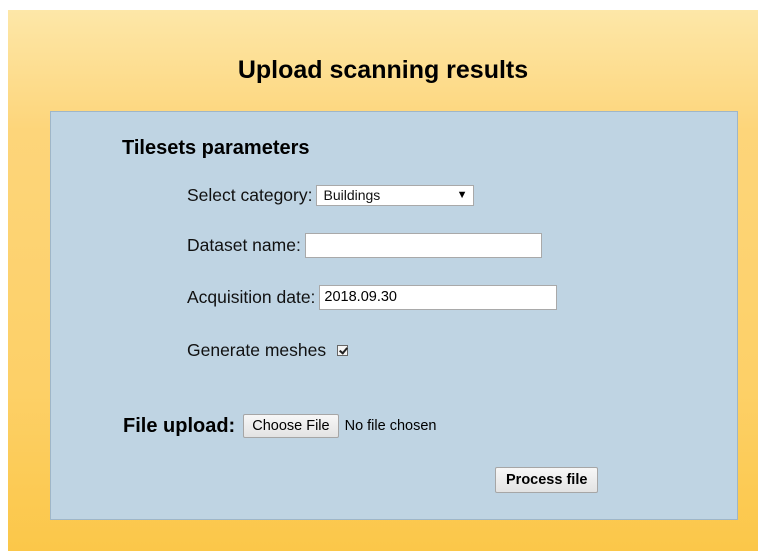 This screenshot has height=551, width=766. Describe the element at coordinates (179, 425) in the screenshot. I see `file-upload-label: File upload:` at that location.